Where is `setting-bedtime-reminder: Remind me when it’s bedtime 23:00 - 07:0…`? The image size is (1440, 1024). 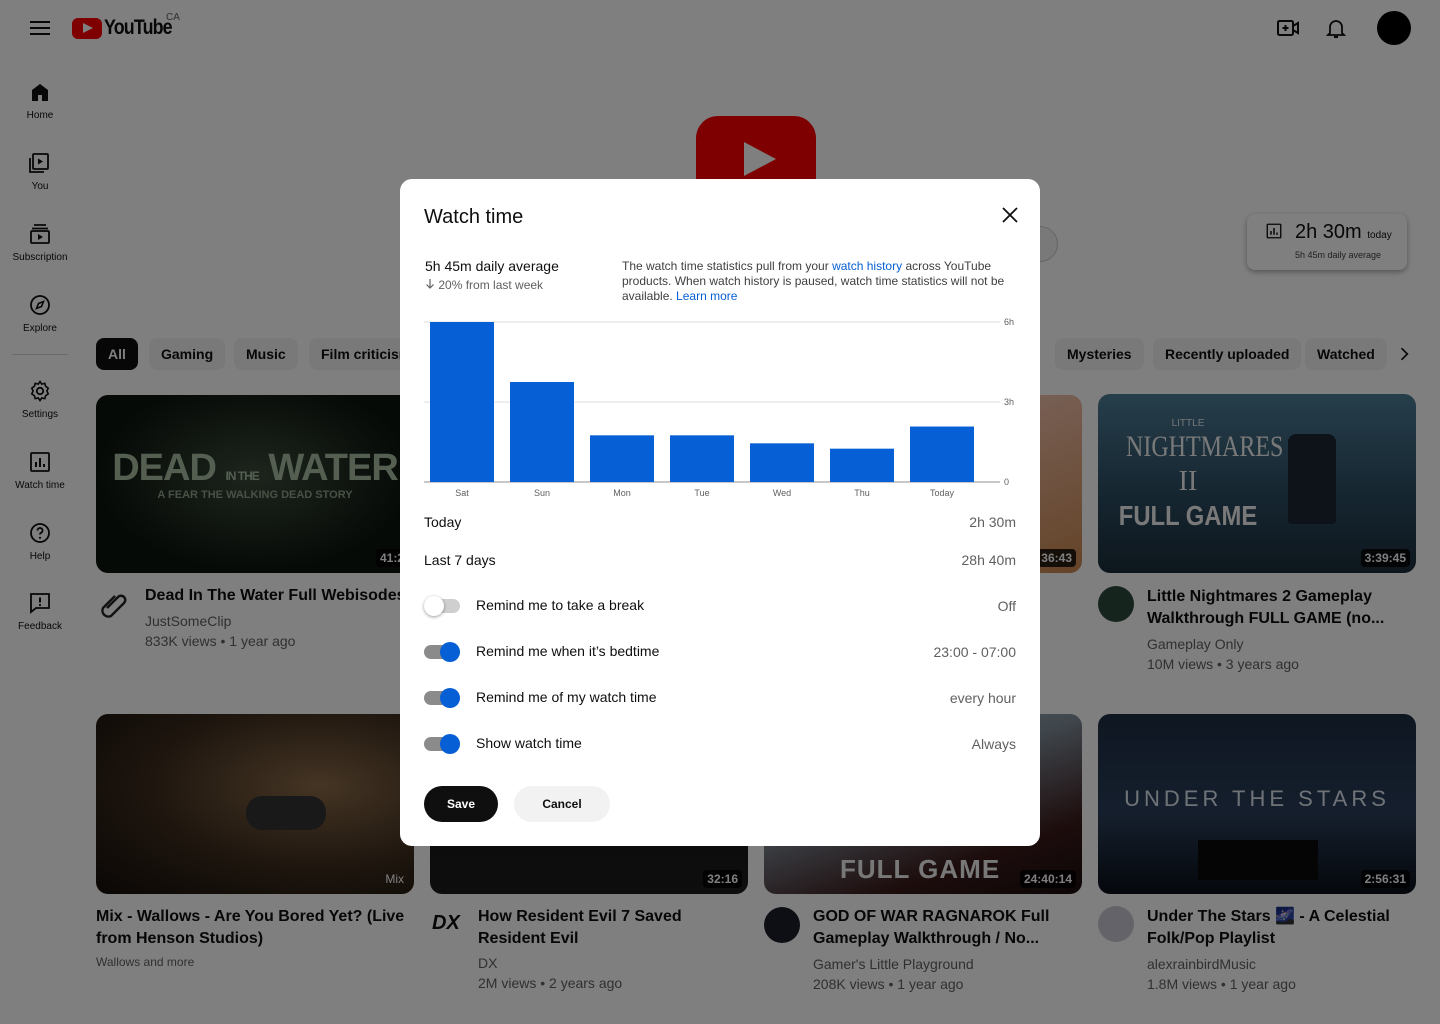
setting-bedtime-reminder: Remind me when it’s bedtime 23:00 - 07:0… is located at coordinates (720, 652).